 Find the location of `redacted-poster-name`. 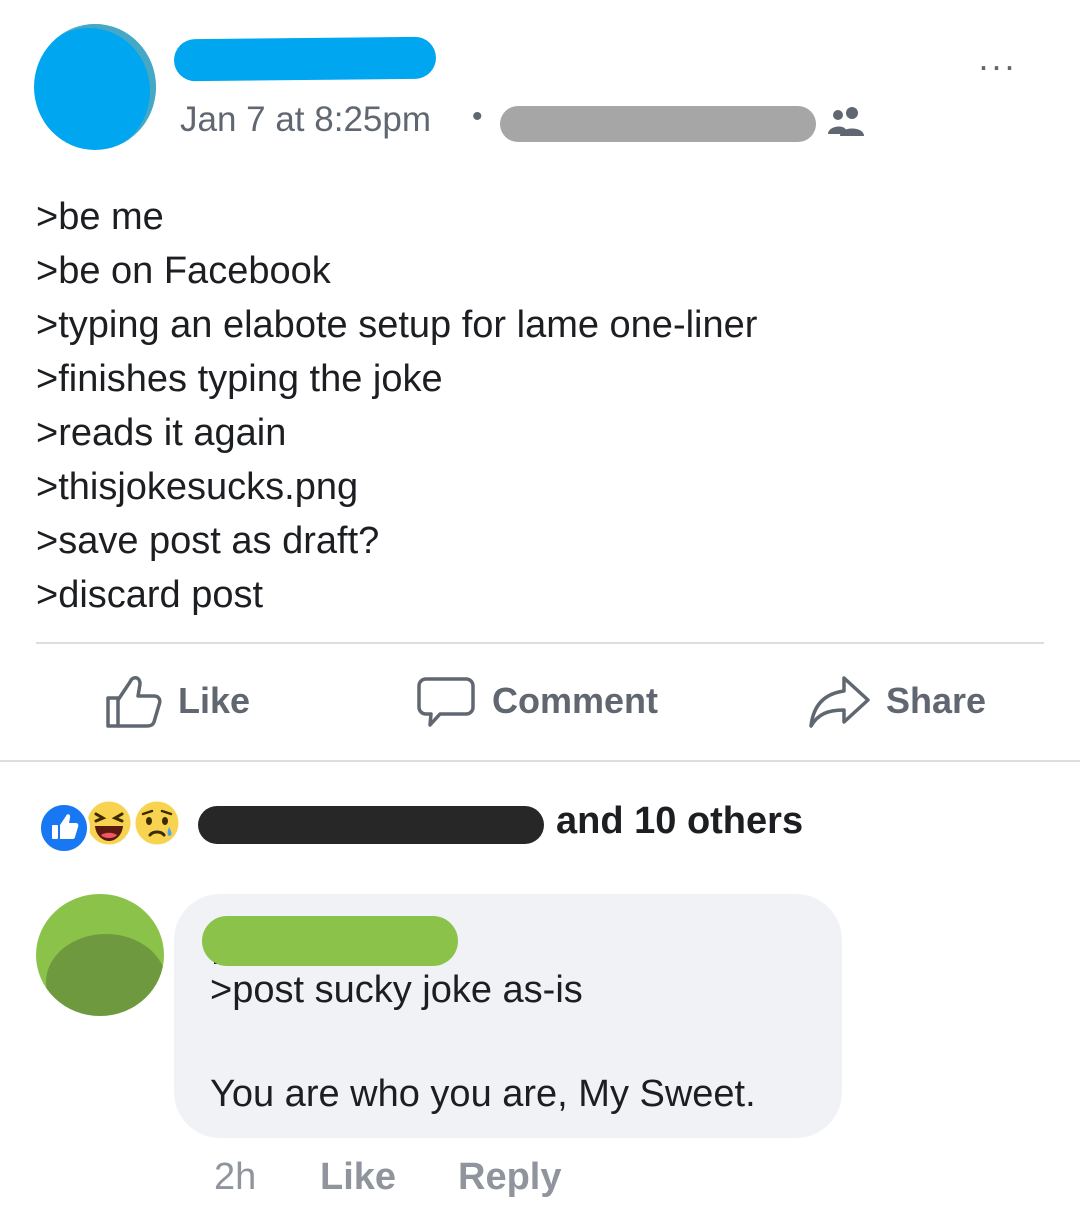

redacted-poster-name is located at coordinates (305, 59).